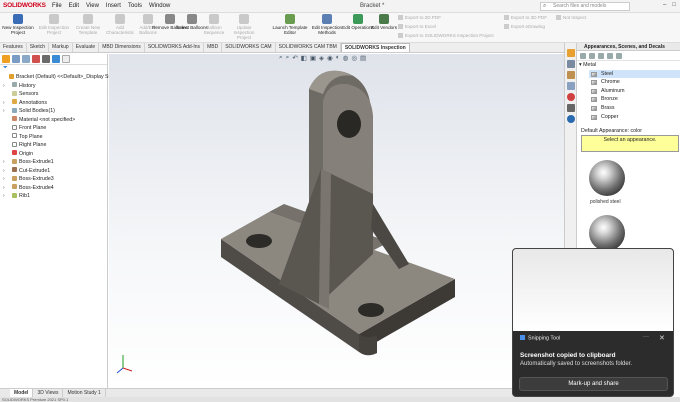  I want to click on tree-item-boss-extrude4: › Boss-Extrude4, so click(54, 188).